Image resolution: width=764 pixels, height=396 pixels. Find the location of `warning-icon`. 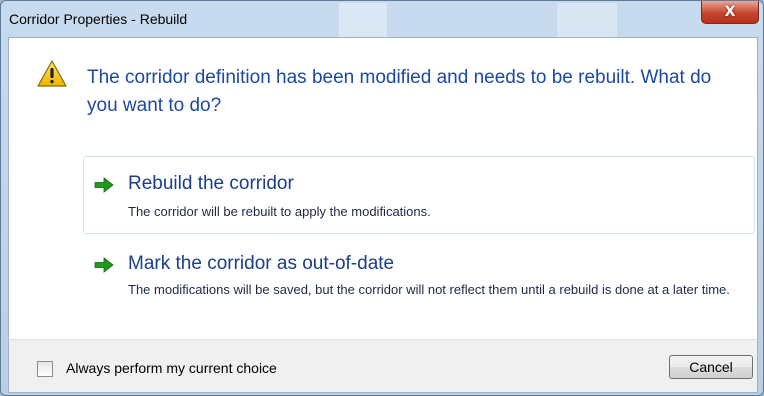

warning-icon is located at coordinates (52, 73).